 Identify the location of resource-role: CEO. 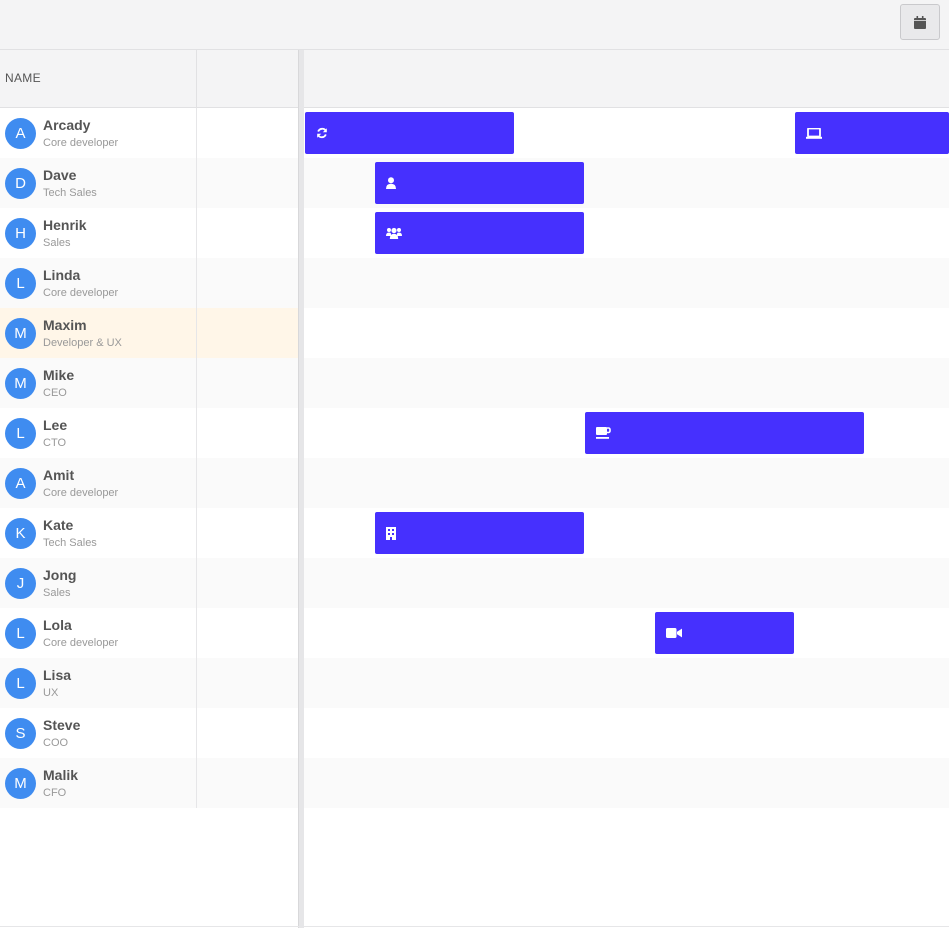
(55, 393).